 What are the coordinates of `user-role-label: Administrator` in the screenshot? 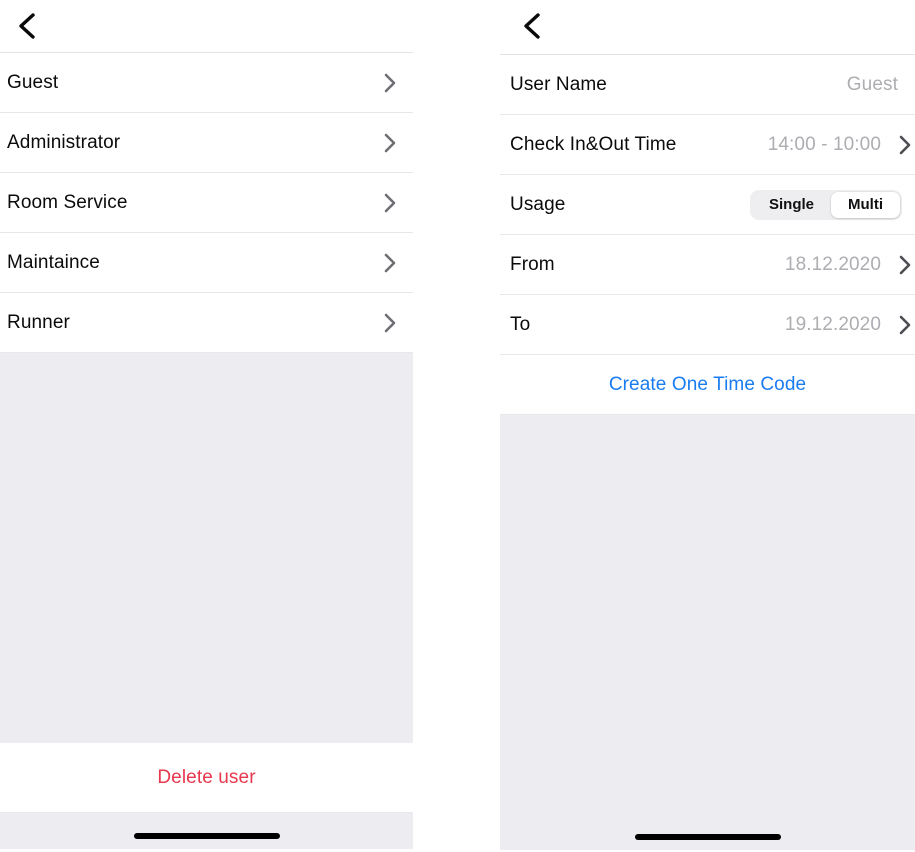 It's located at (64, 142).